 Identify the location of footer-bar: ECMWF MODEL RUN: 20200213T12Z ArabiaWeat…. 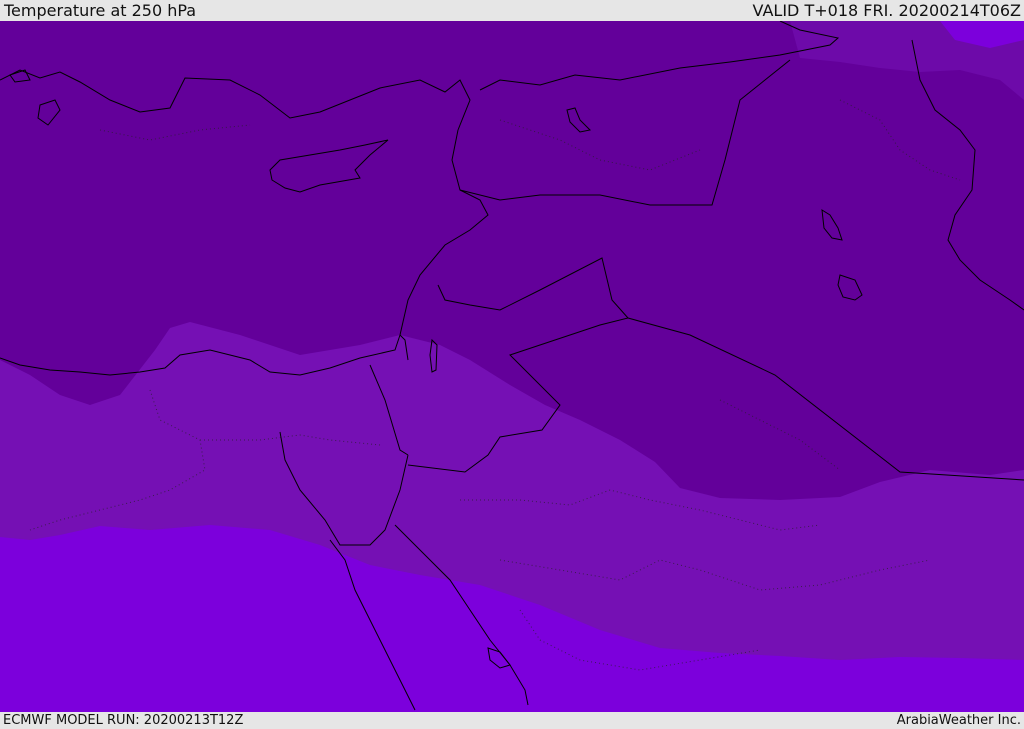
(512, 720).